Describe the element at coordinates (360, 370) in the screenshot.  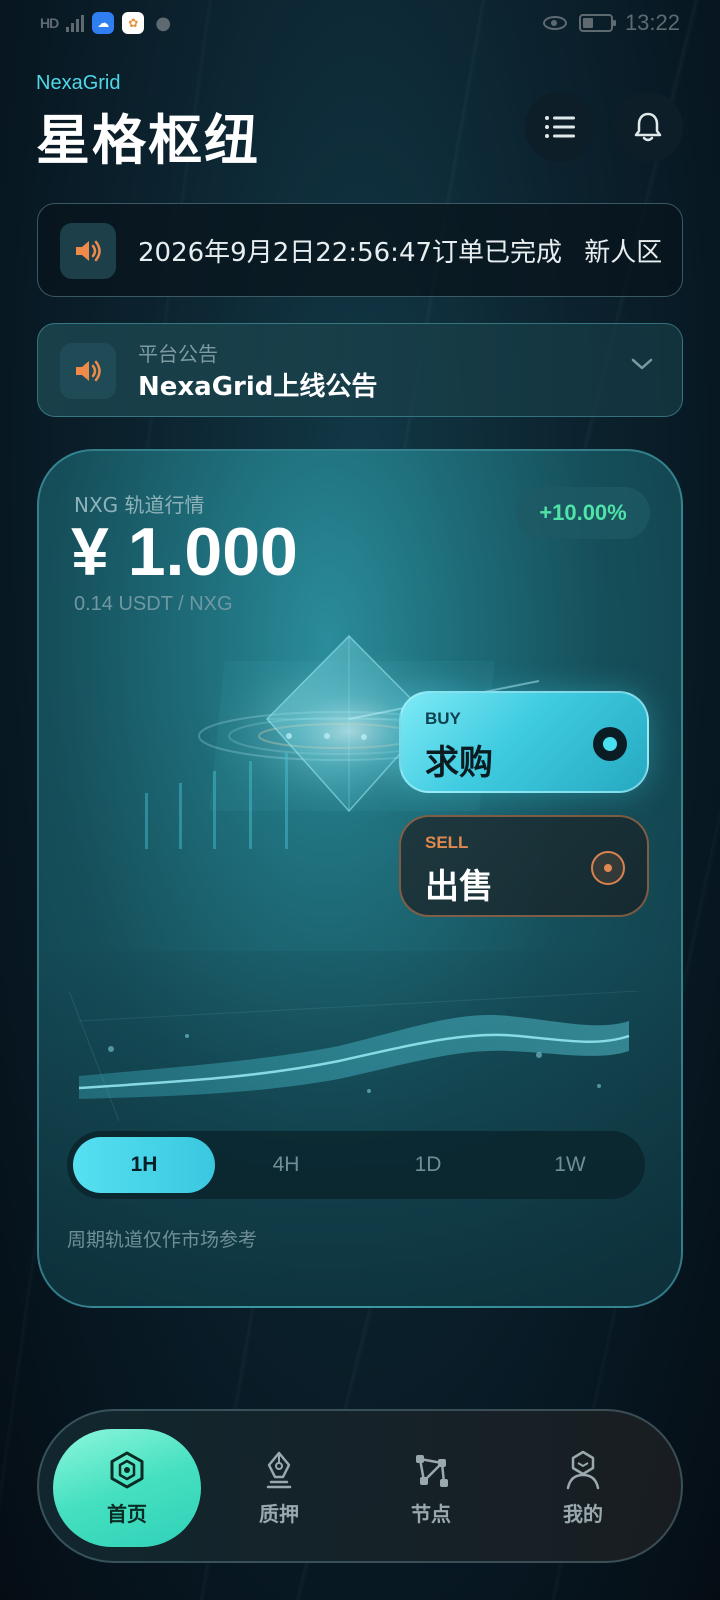
I see `platform-notice: 平台公告 NexaGrid上线公告` at that location.